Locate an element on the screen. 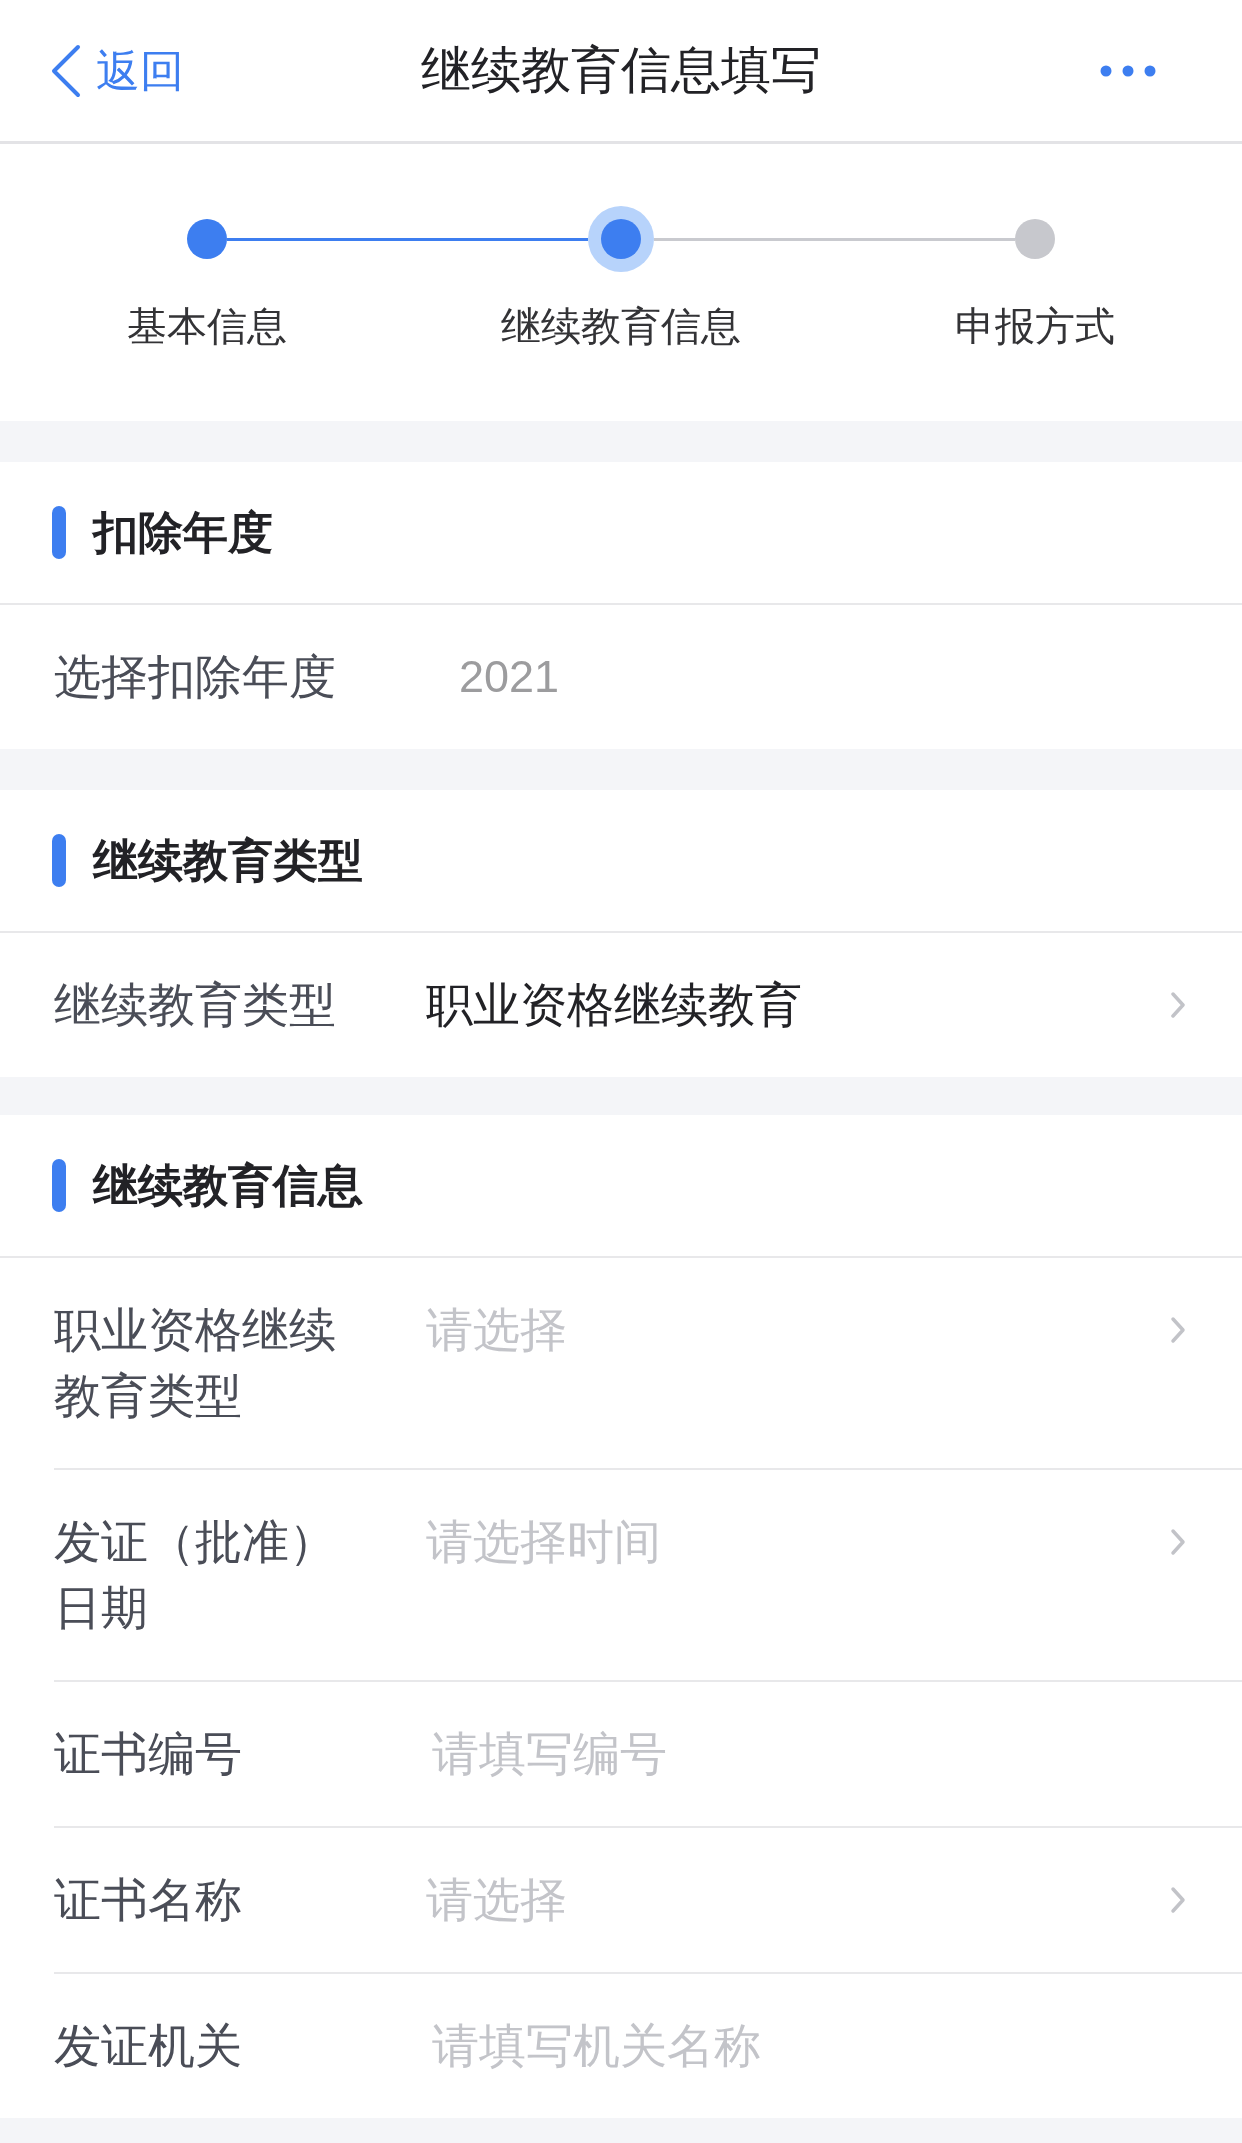  step-label: 继续教育信息 is located at coordinates (621, 326).